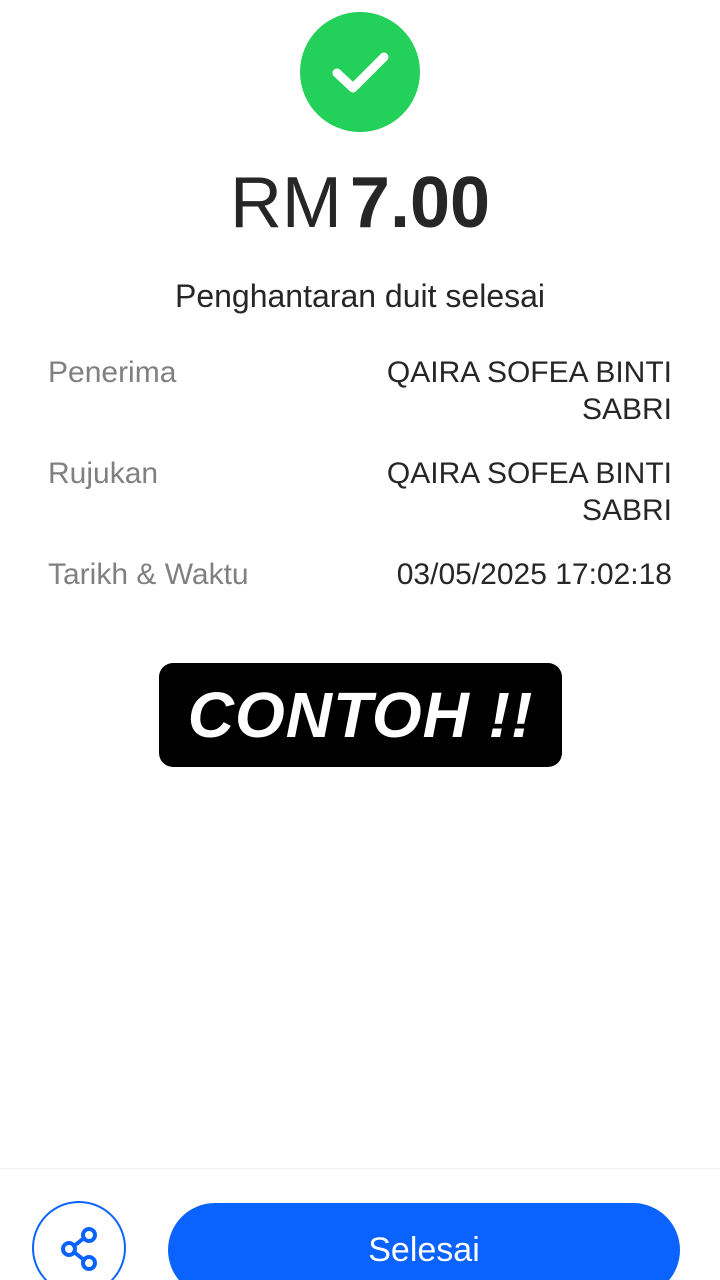  What do you see at coordinates (424, 1241) in the screenshot?
I see `done-button: Selesai` at bounding box center [424, 1241].